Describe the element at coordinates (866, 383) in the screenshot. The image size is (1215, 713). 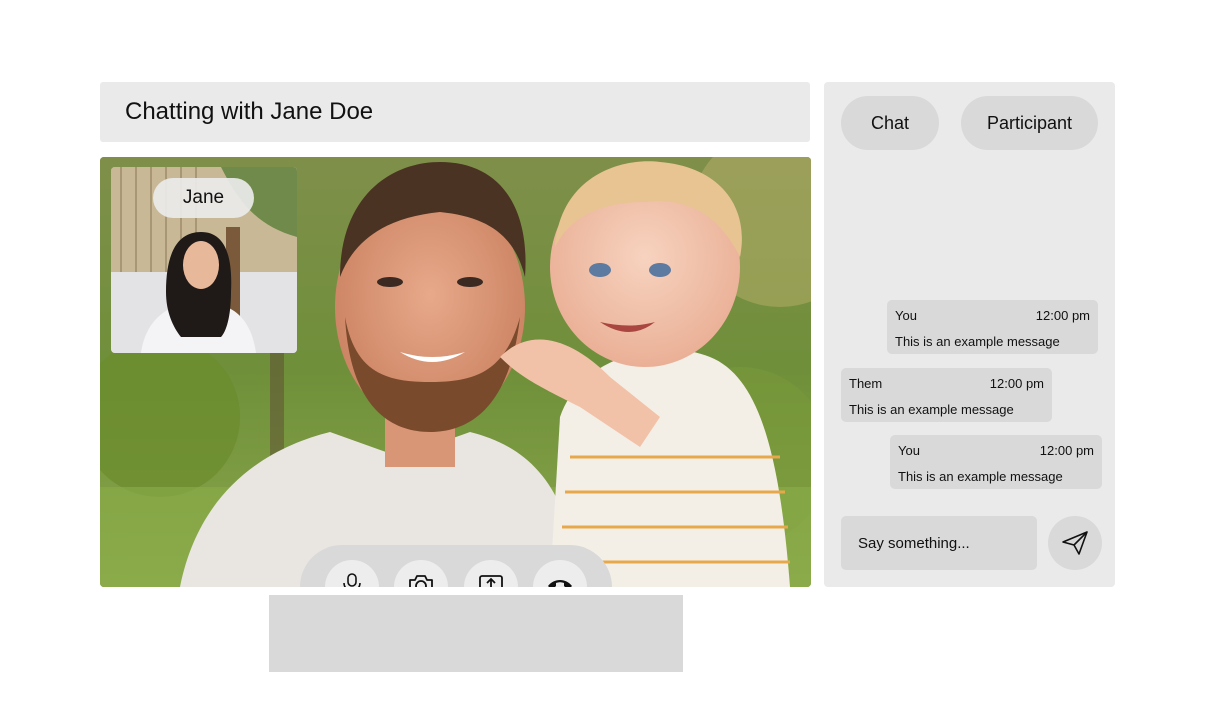
I see `message-sender: Them` at that location.